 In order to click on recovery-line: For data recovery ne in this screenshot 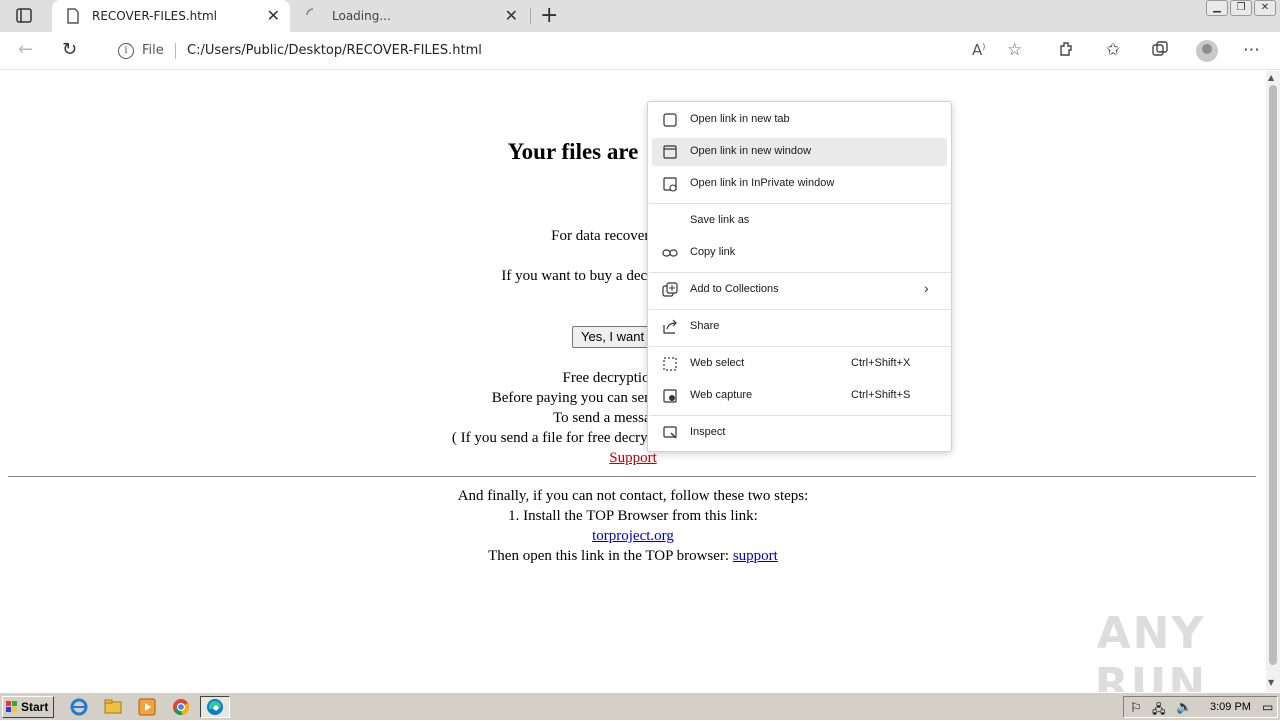, I will do `click(613, 236)`.